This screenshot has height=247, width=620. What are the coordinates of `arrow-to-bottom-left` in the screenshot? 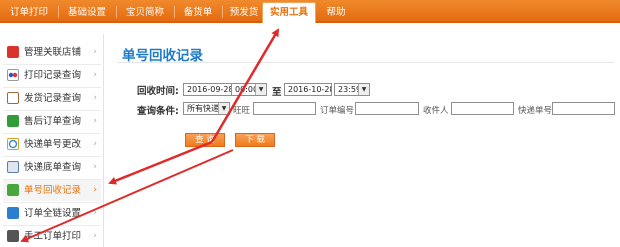 It's located at (127, 196).